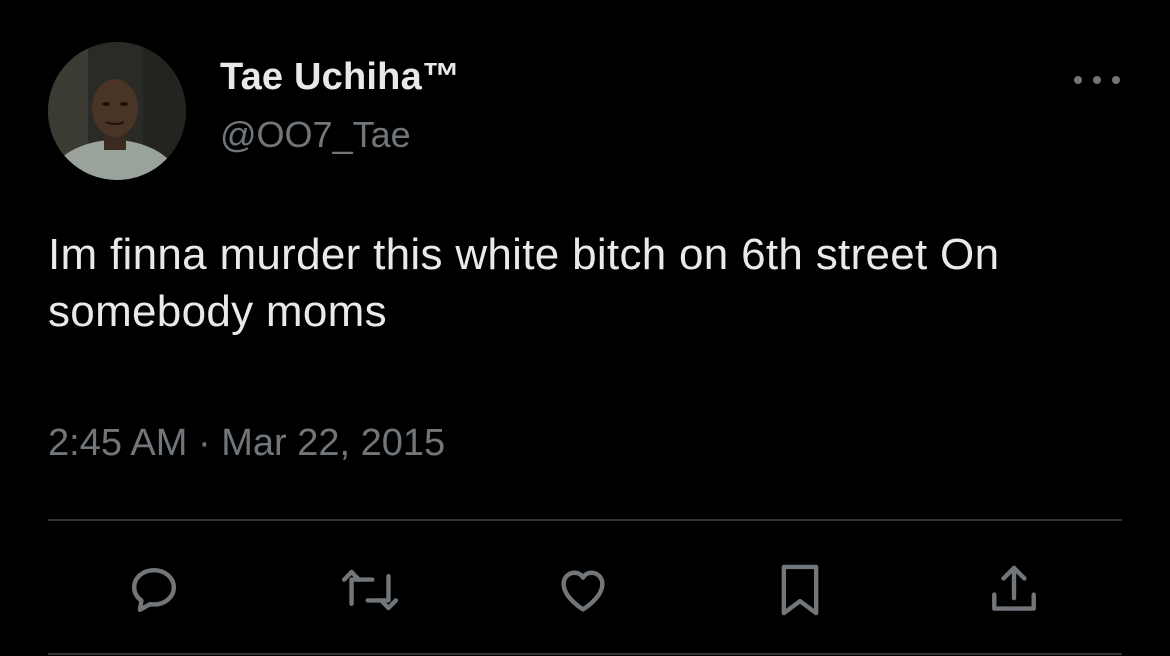 This screenshot has height=656, width=1170. Describe the element at coordinates (333, 443) in the screenshot. I see `tweet-date: Mar 22, 2015` at that location.